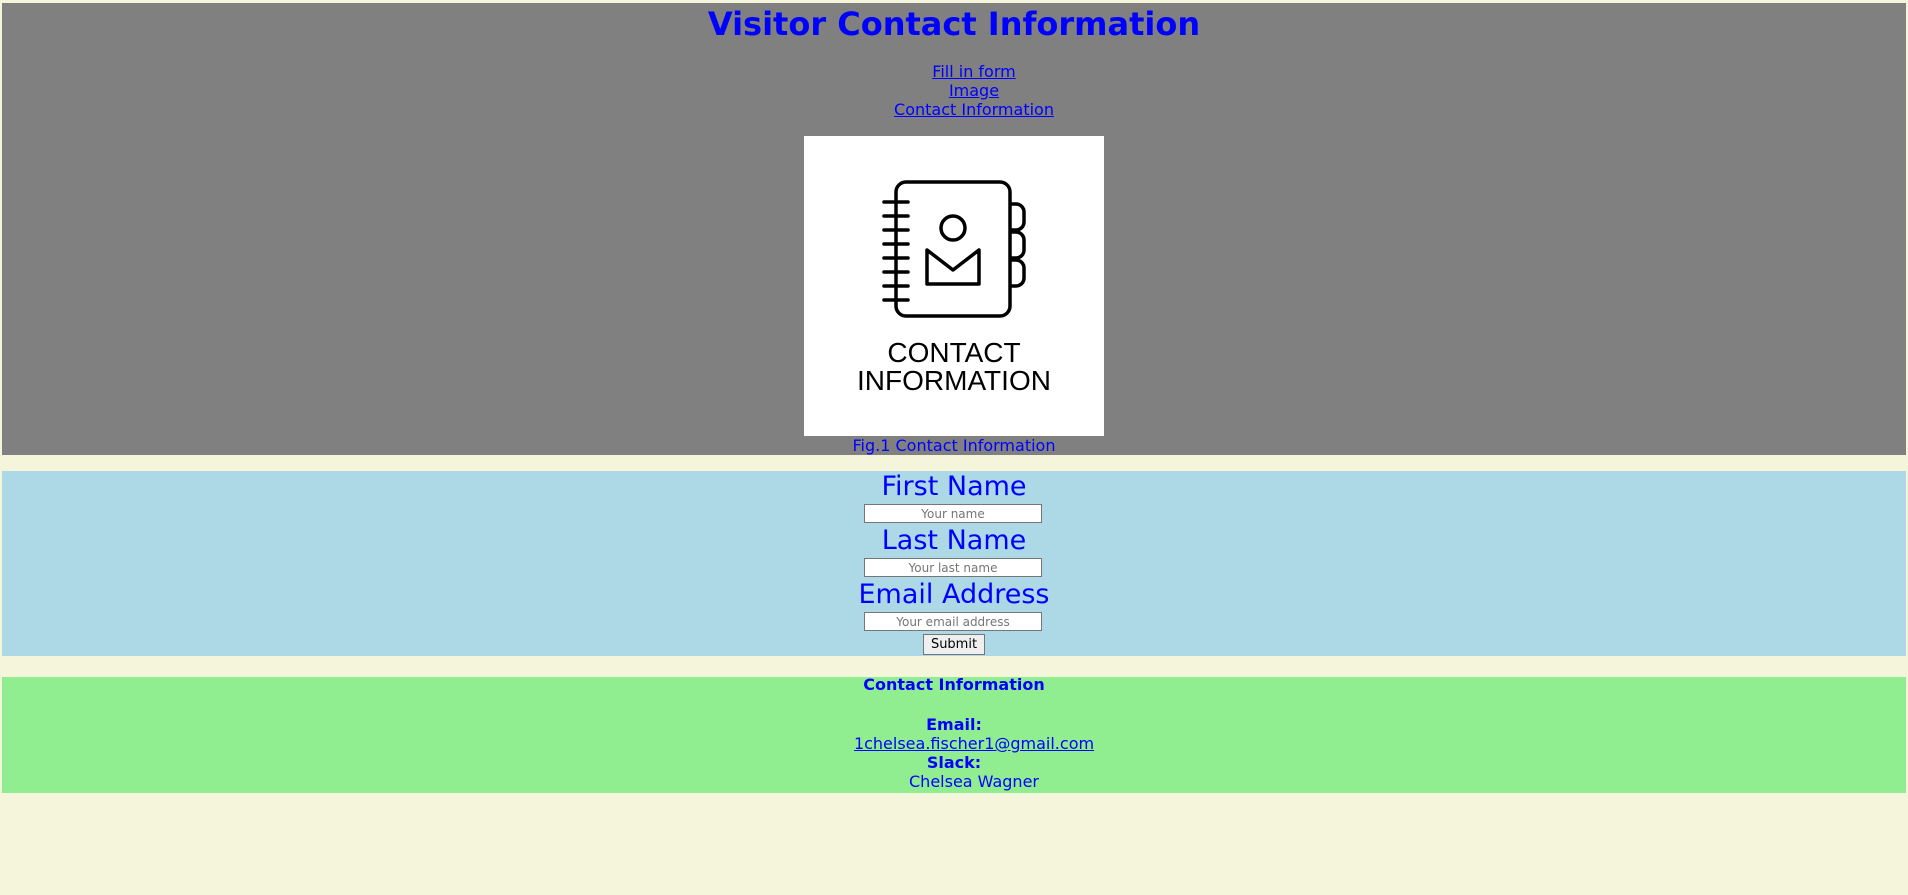 The image size is (1908, 895). I want to click on nav-link-contact-information: Contact Information, so click(955, 109).